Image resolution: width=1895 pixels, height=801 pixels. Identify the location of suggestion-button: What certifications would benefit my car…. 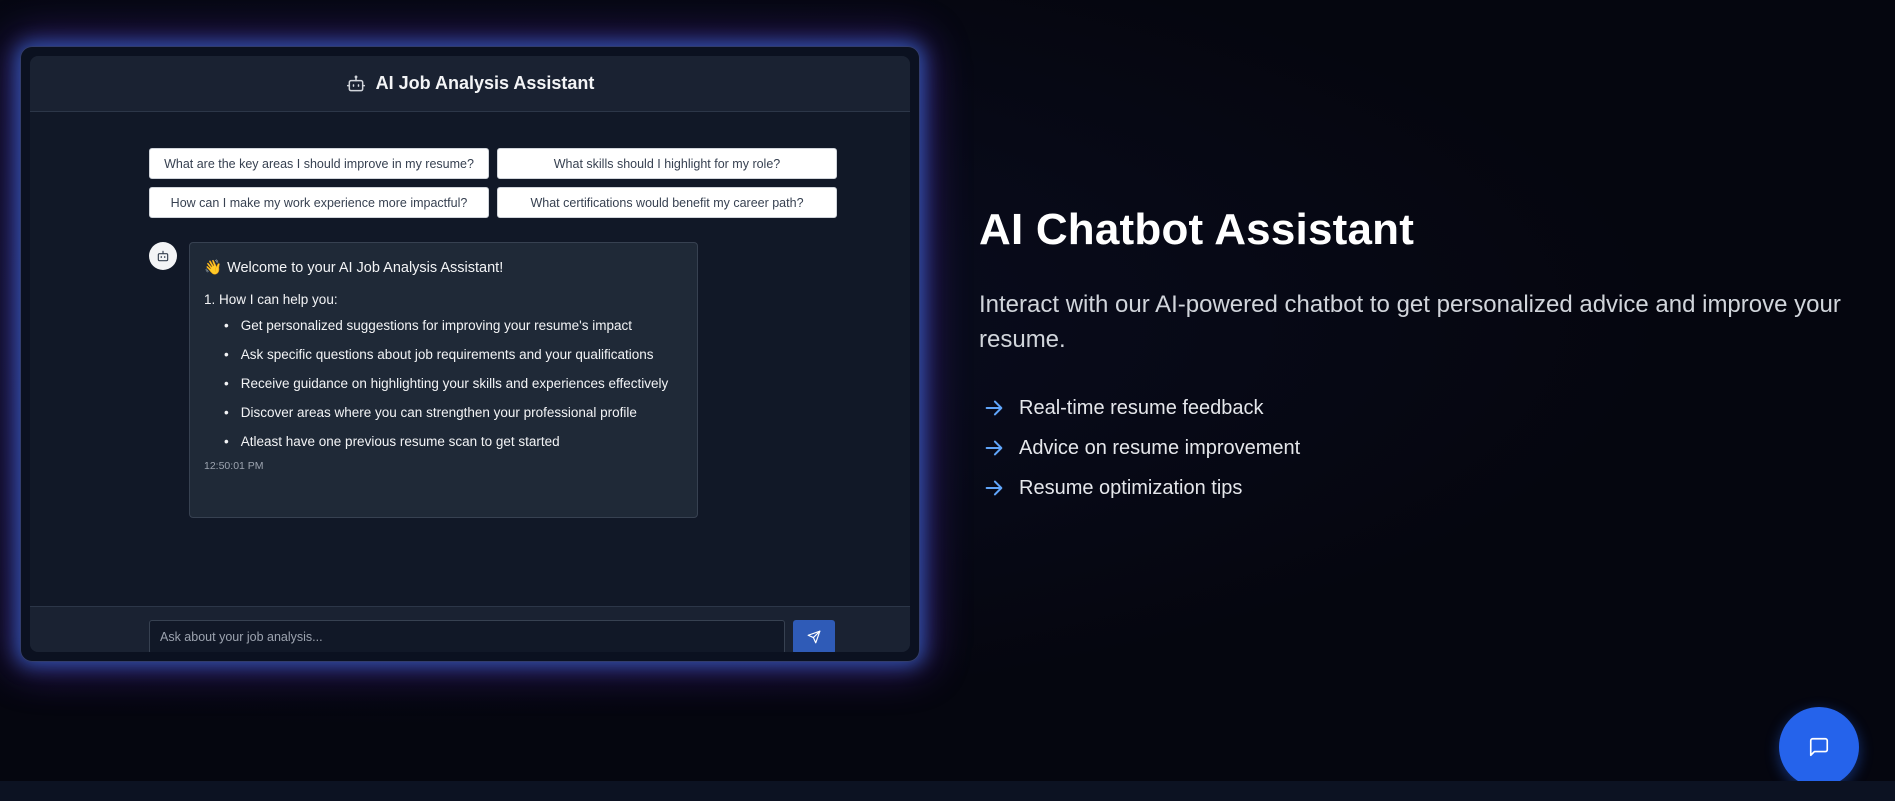
(667, 202).